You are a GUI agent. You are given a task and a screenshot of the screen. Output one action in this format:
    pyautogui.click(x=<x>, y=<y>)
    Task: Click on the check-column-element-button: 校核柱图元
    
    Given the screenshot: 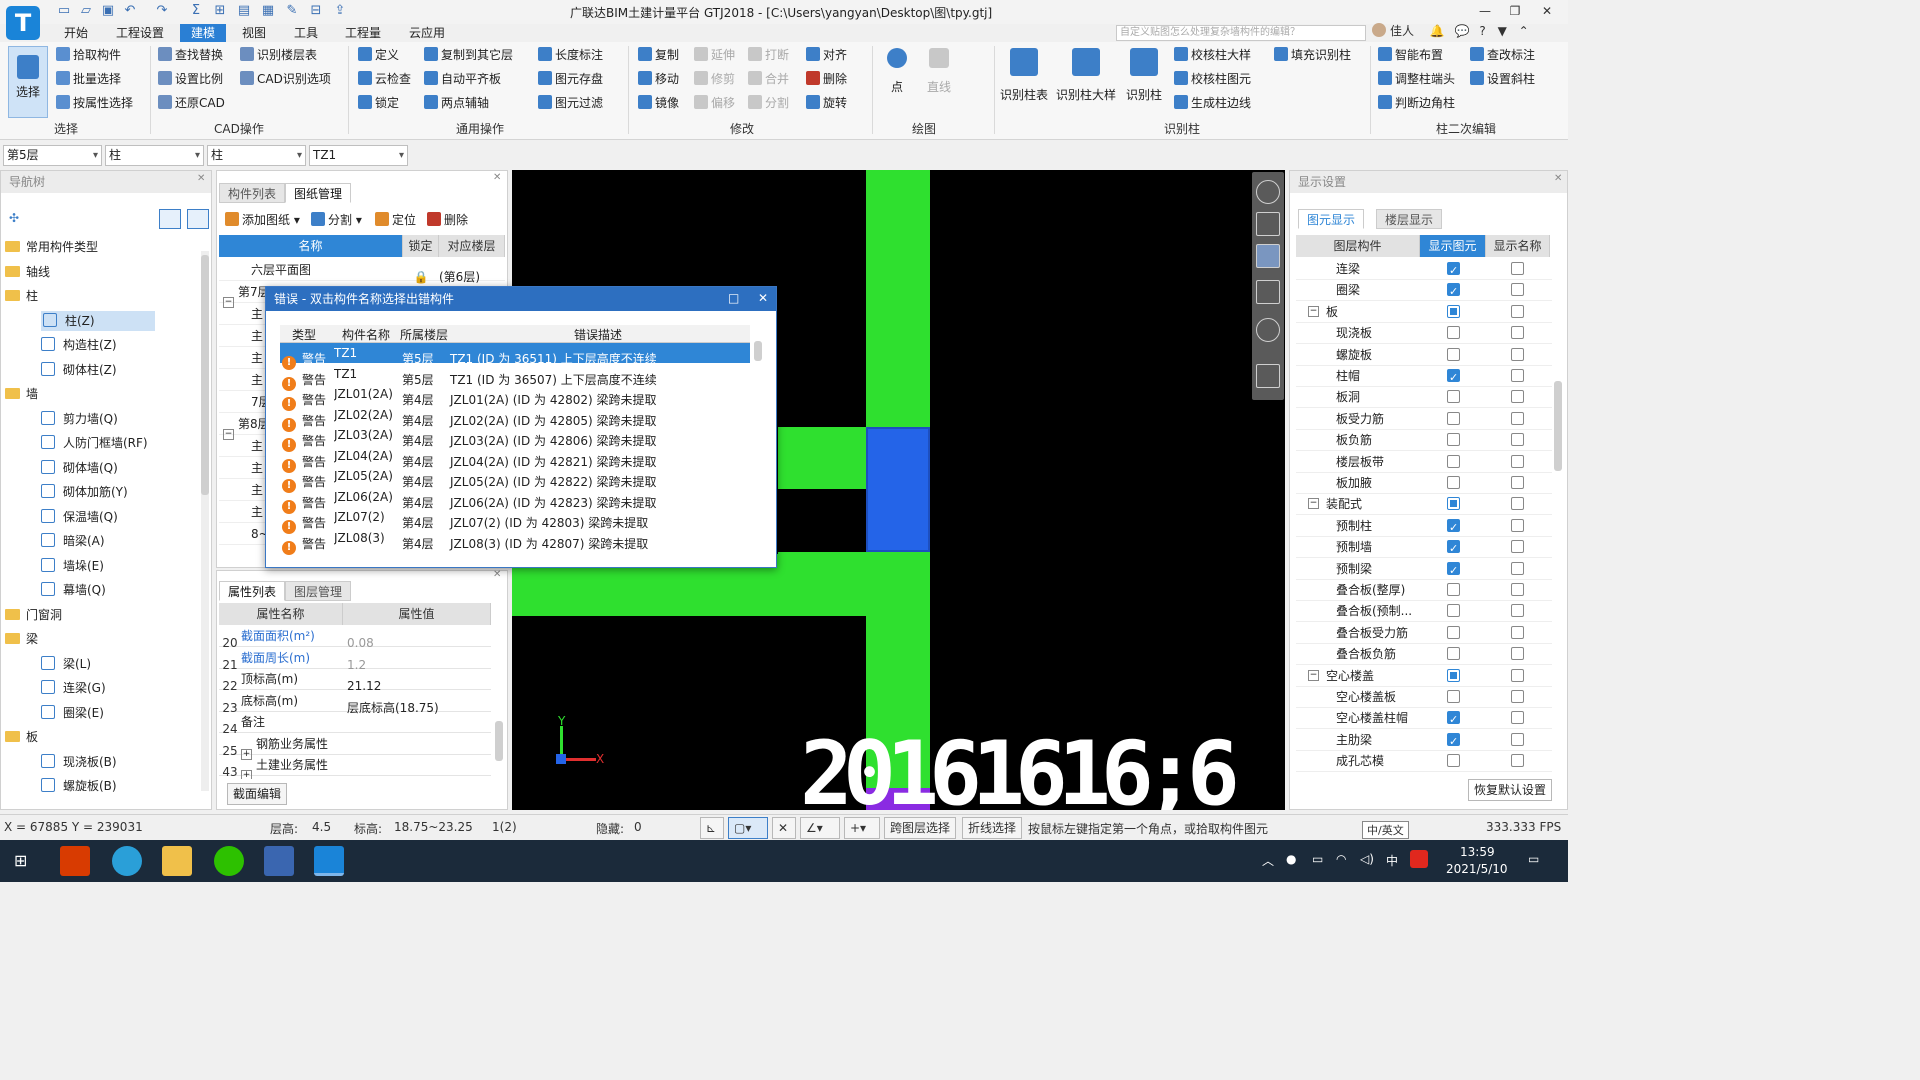 What is the action you would take?
    pyautogui.click(x=1212, y=79)
    